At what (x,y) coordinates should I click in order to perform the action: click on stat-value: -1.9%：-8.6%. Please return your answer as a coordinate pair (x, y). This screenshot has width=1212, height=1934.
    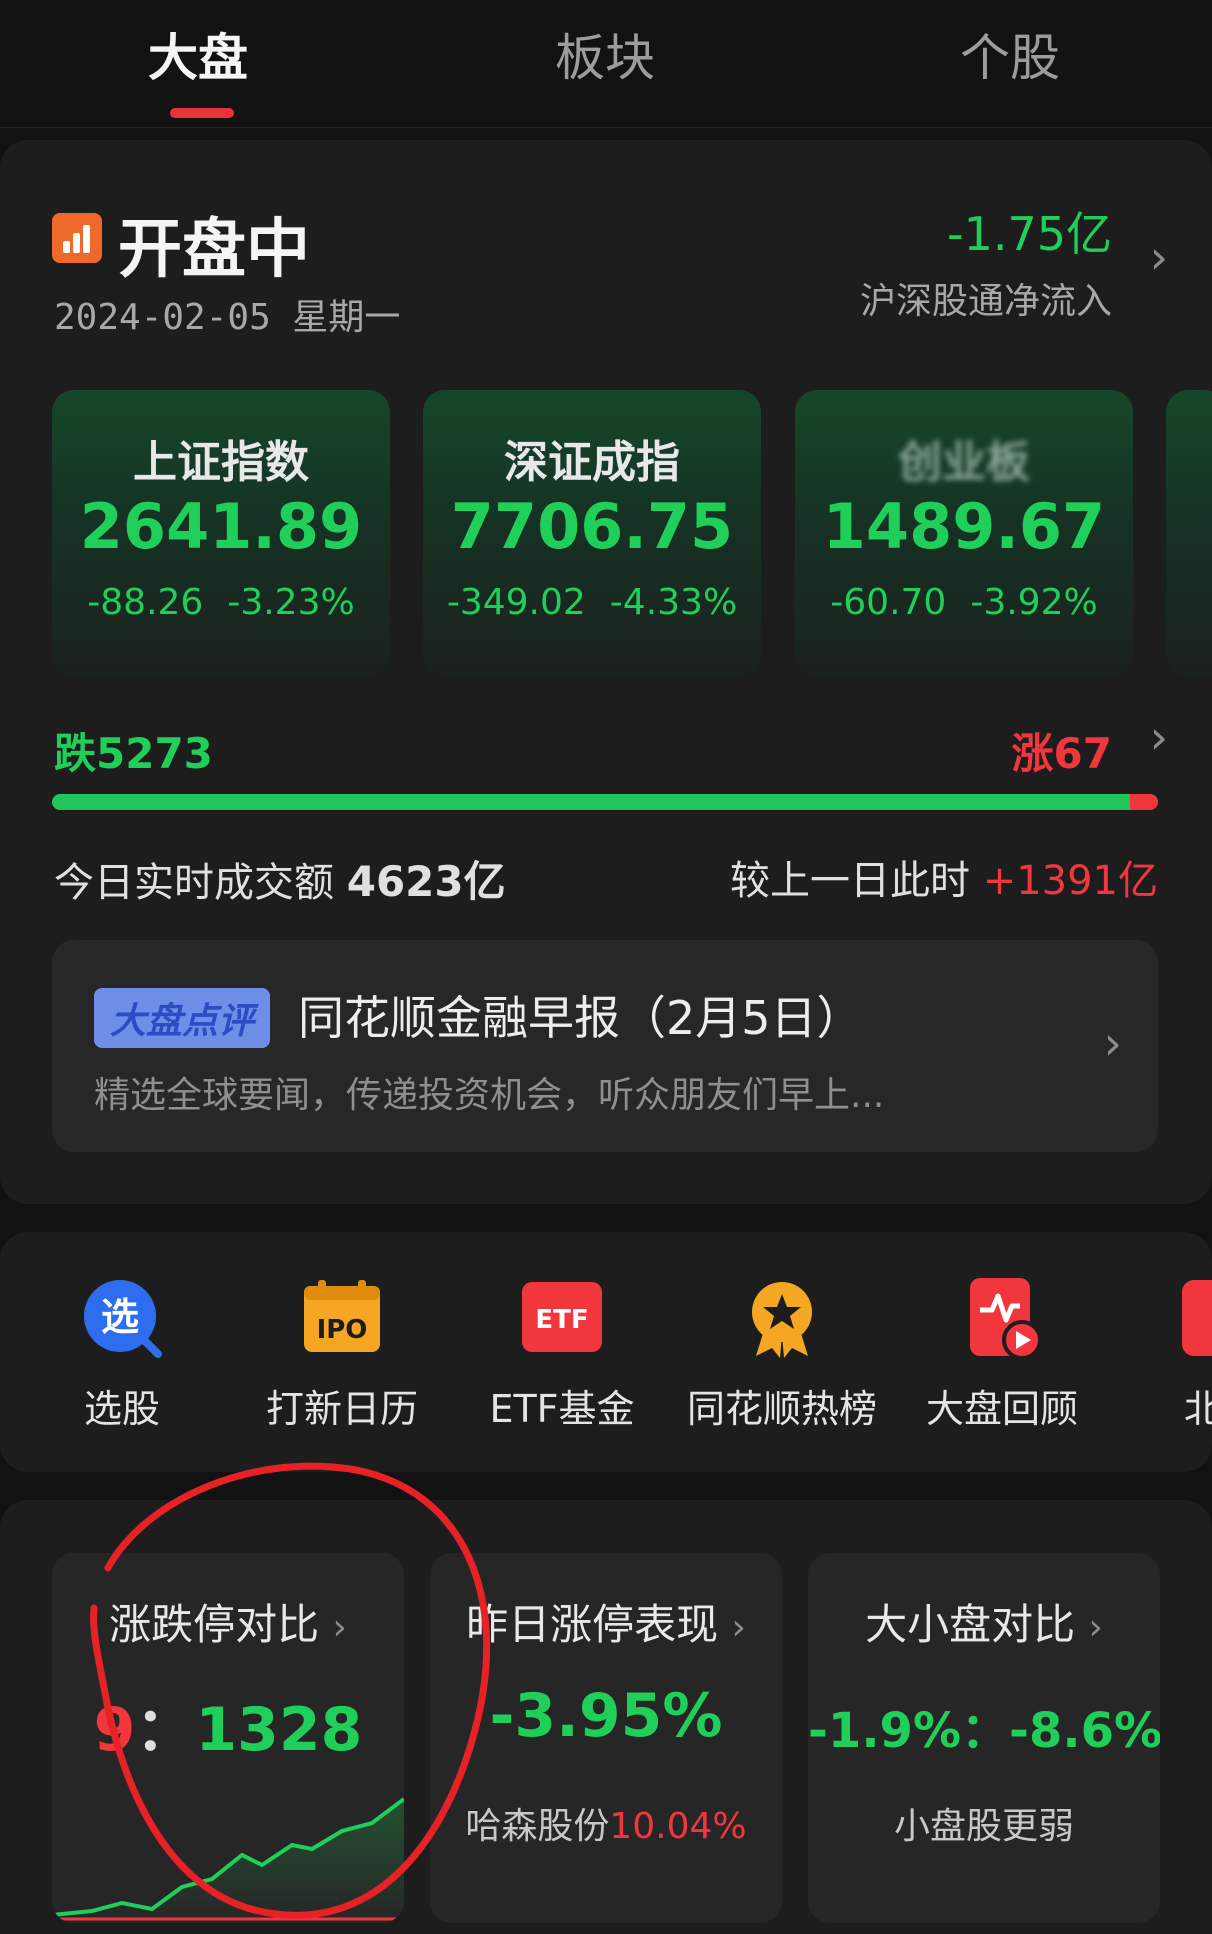
    Looking at the image, I should click on (984, 1731).